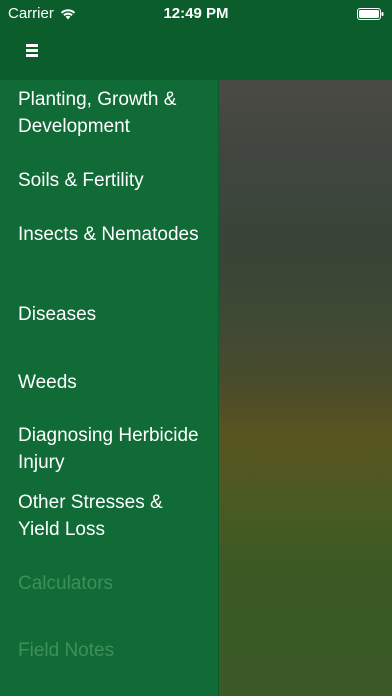  I want to click on battery-icon, so click(370, 14).